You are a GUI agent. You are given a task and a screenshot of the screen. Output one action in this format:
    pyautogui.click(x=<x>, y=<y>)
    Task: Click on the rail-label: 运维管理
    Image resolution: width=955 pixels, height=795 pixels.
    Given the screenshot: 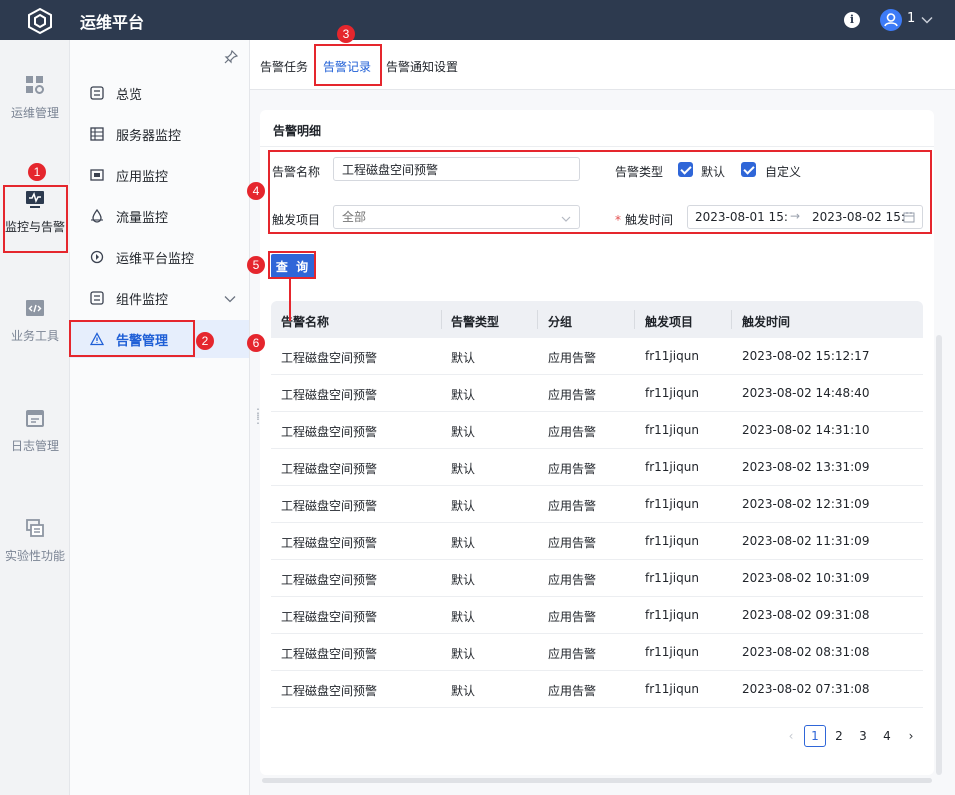 What is the action you would take?
    pyautogui.click(x=34, y=113)
    